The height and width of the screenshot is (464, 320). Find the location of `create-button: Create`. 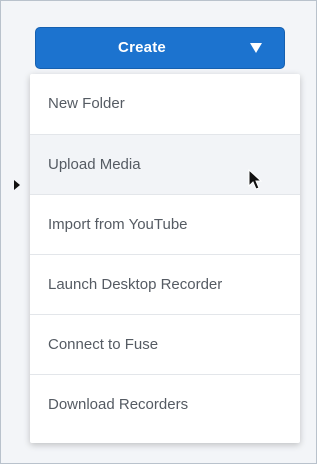

create-button: Create is located at coordinates (160, 48).